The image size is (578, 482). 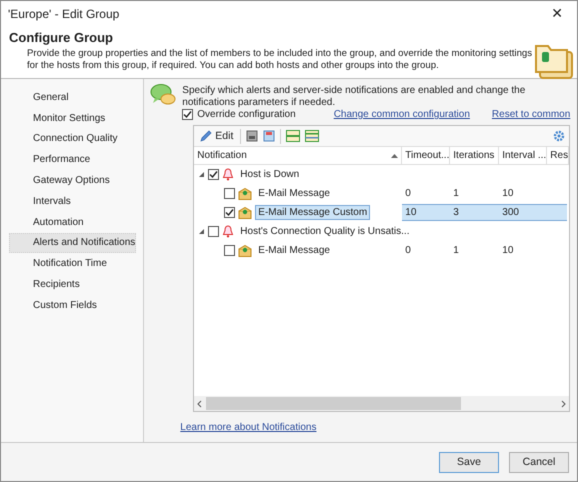 I want to click on pencil-icon, so click(x=206, y=136).